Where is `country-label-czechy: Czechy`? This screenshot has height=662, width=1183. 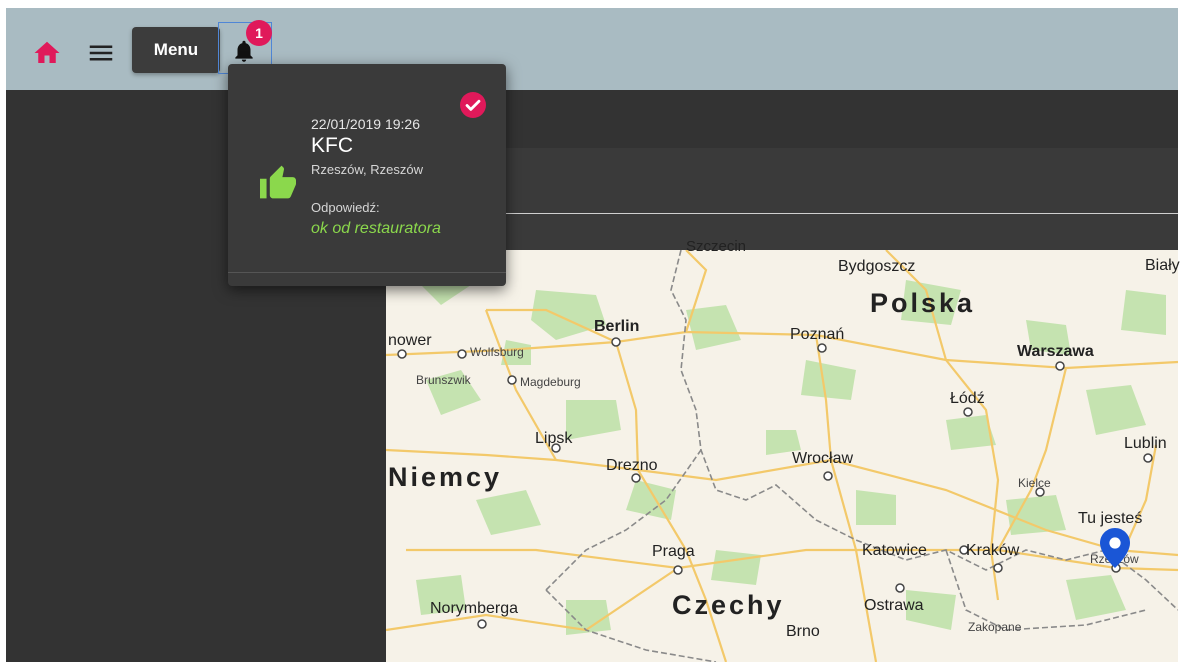
country-label-czechy: Czechy is located at coordinates (728, 605).